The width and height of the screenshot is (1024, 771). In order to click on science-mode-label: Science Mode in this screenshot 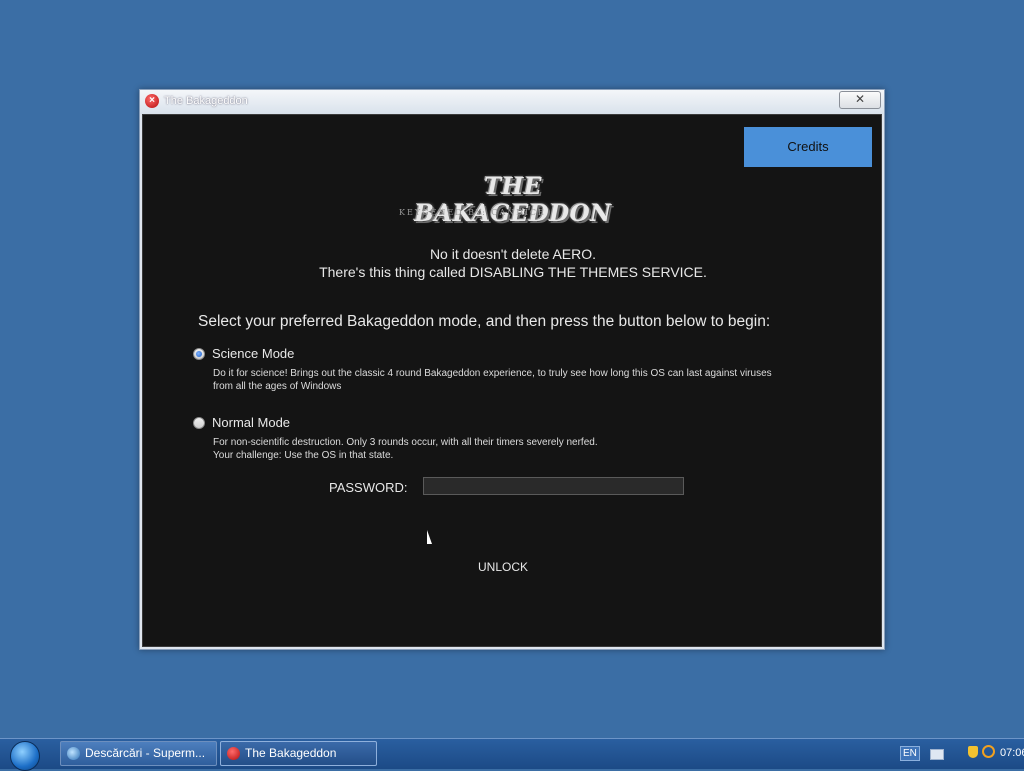, I will do `click(253, 353)`.